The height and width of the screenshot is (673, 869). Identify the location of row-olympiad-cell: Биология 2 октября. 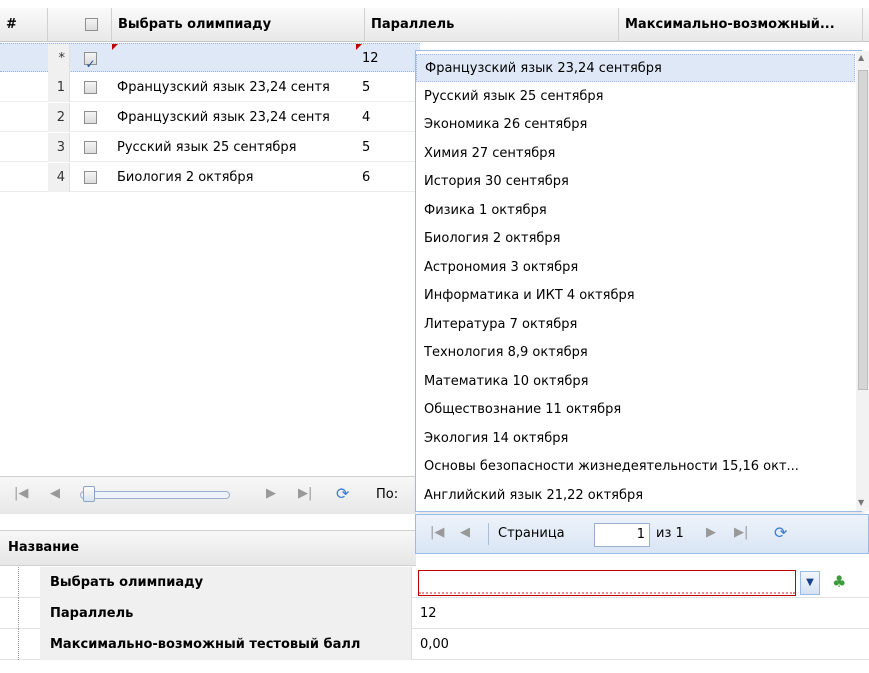
(234, 177).